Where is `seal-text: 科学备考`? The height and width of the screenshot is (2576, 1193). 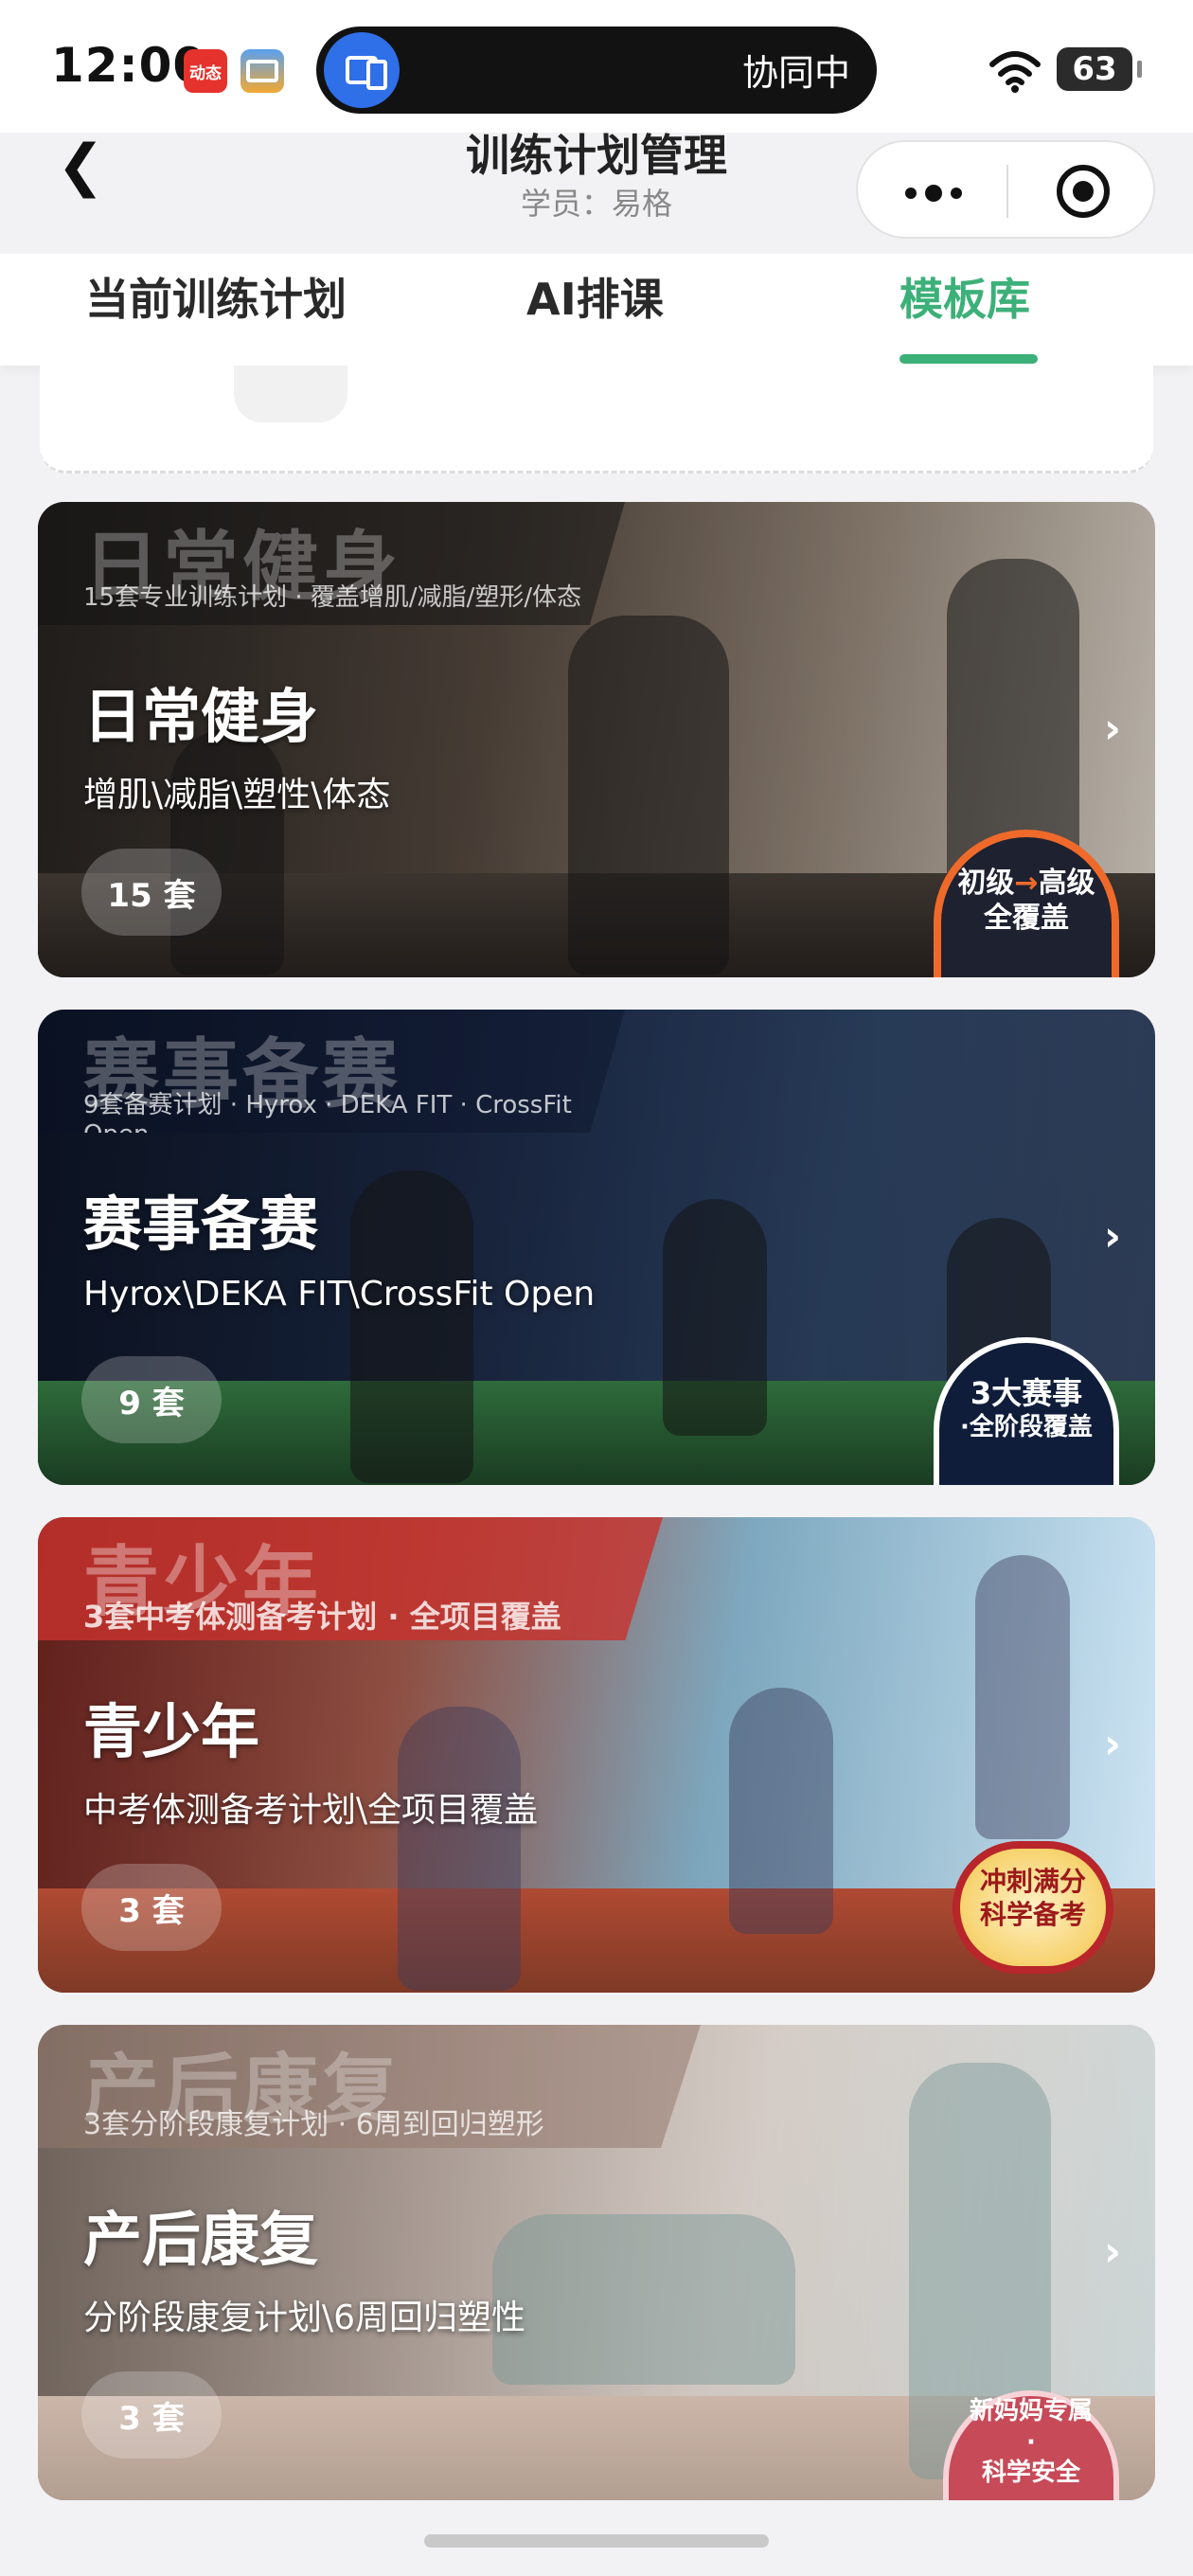
seal-text: 科学备考 is located at coordinates (1032, 1914).